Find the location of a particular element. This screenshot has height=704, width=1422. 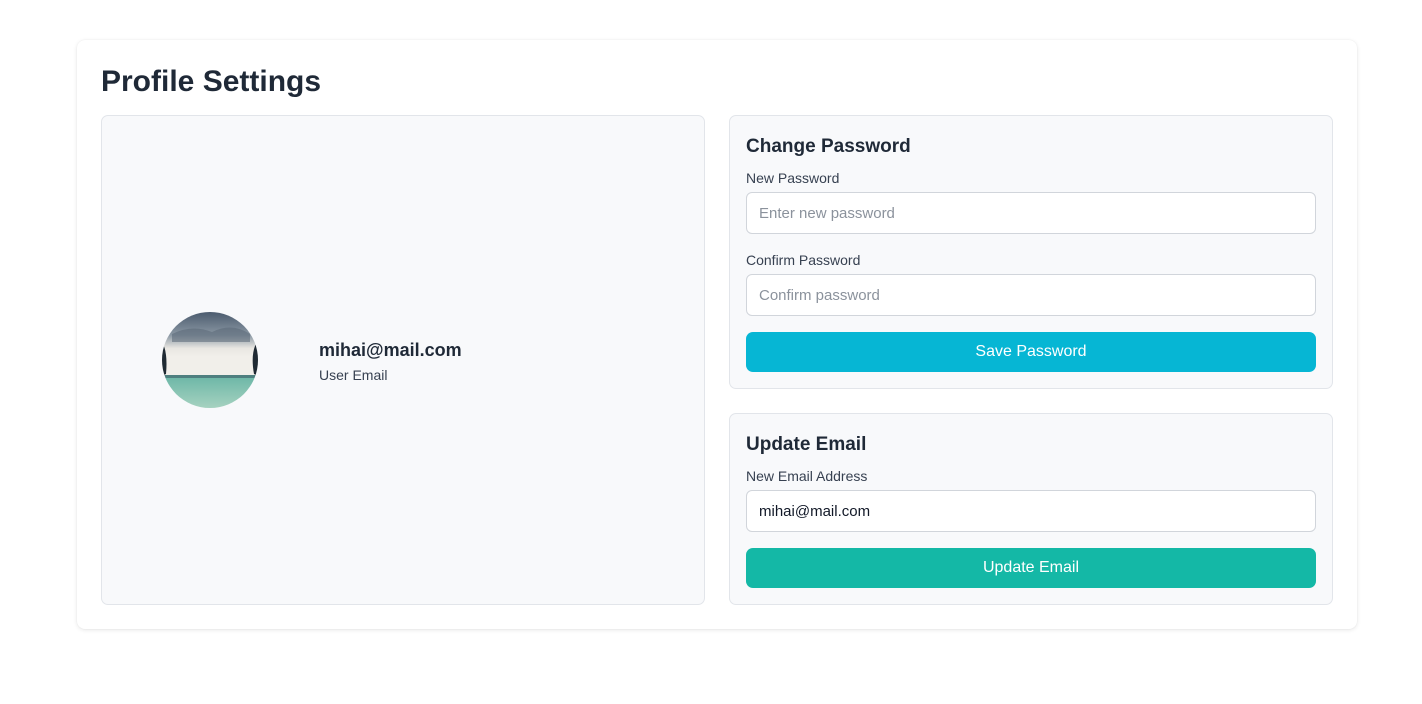

new-email-input is located at coordinates (1031, 511).